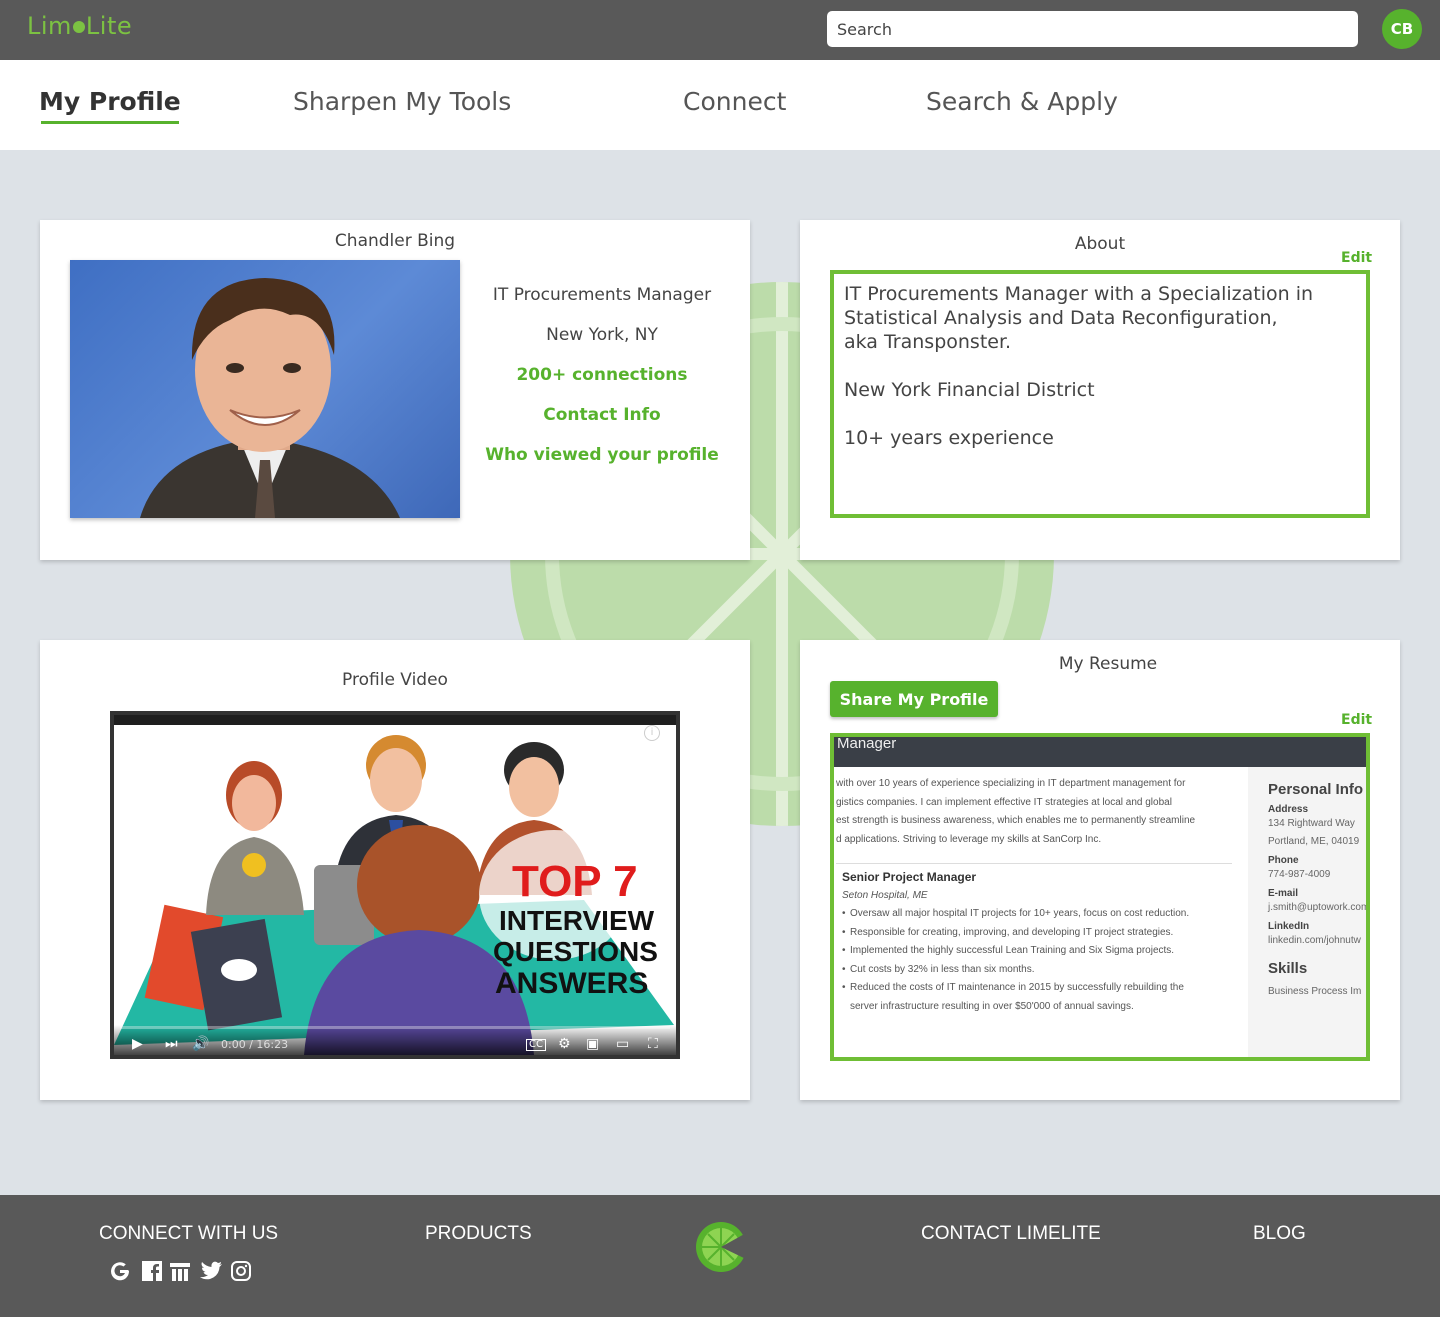  I want to click on twitter-icon, so click(211, 1271).